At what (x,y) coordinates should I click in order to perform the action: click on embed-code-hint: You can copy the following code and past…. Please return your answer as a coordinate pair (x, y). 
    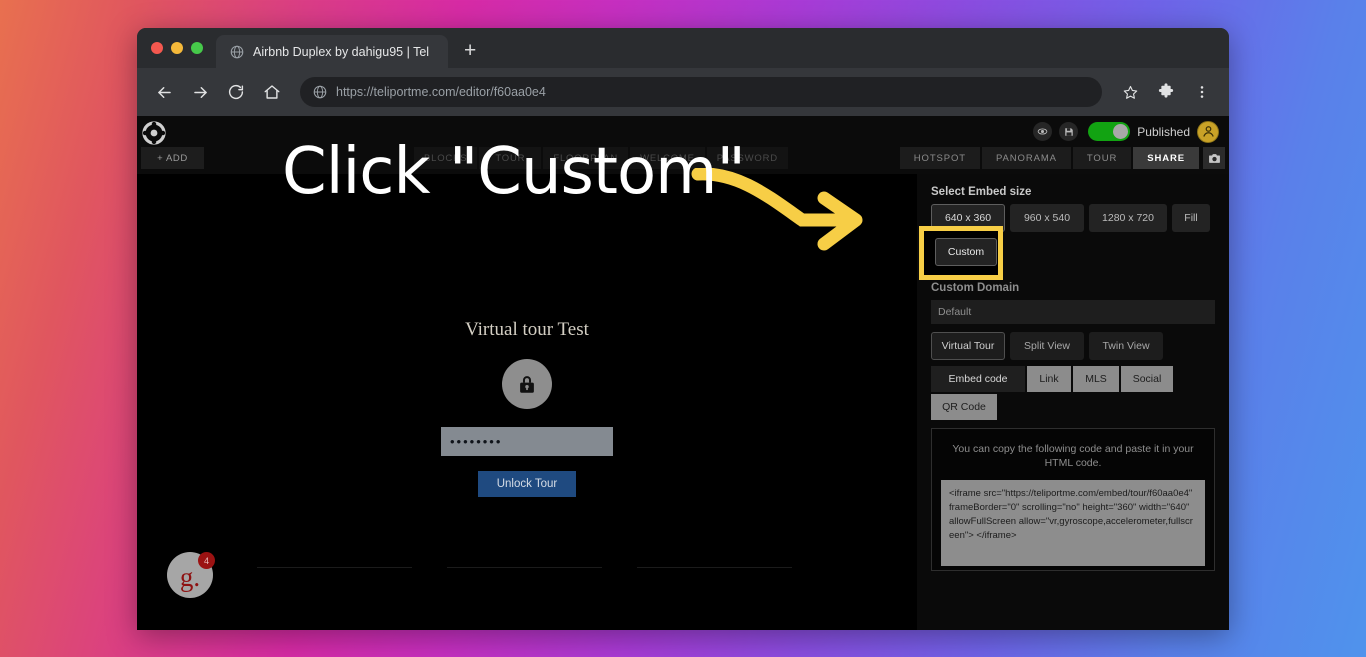
    Looking at the image, I should click on (1073, 456).